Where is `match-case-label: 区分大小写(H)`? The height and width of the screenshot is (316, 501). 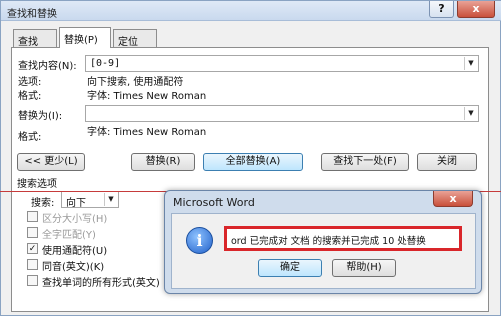 match-case-label: 区分大小写(H) is located at coordinates (75, 219).